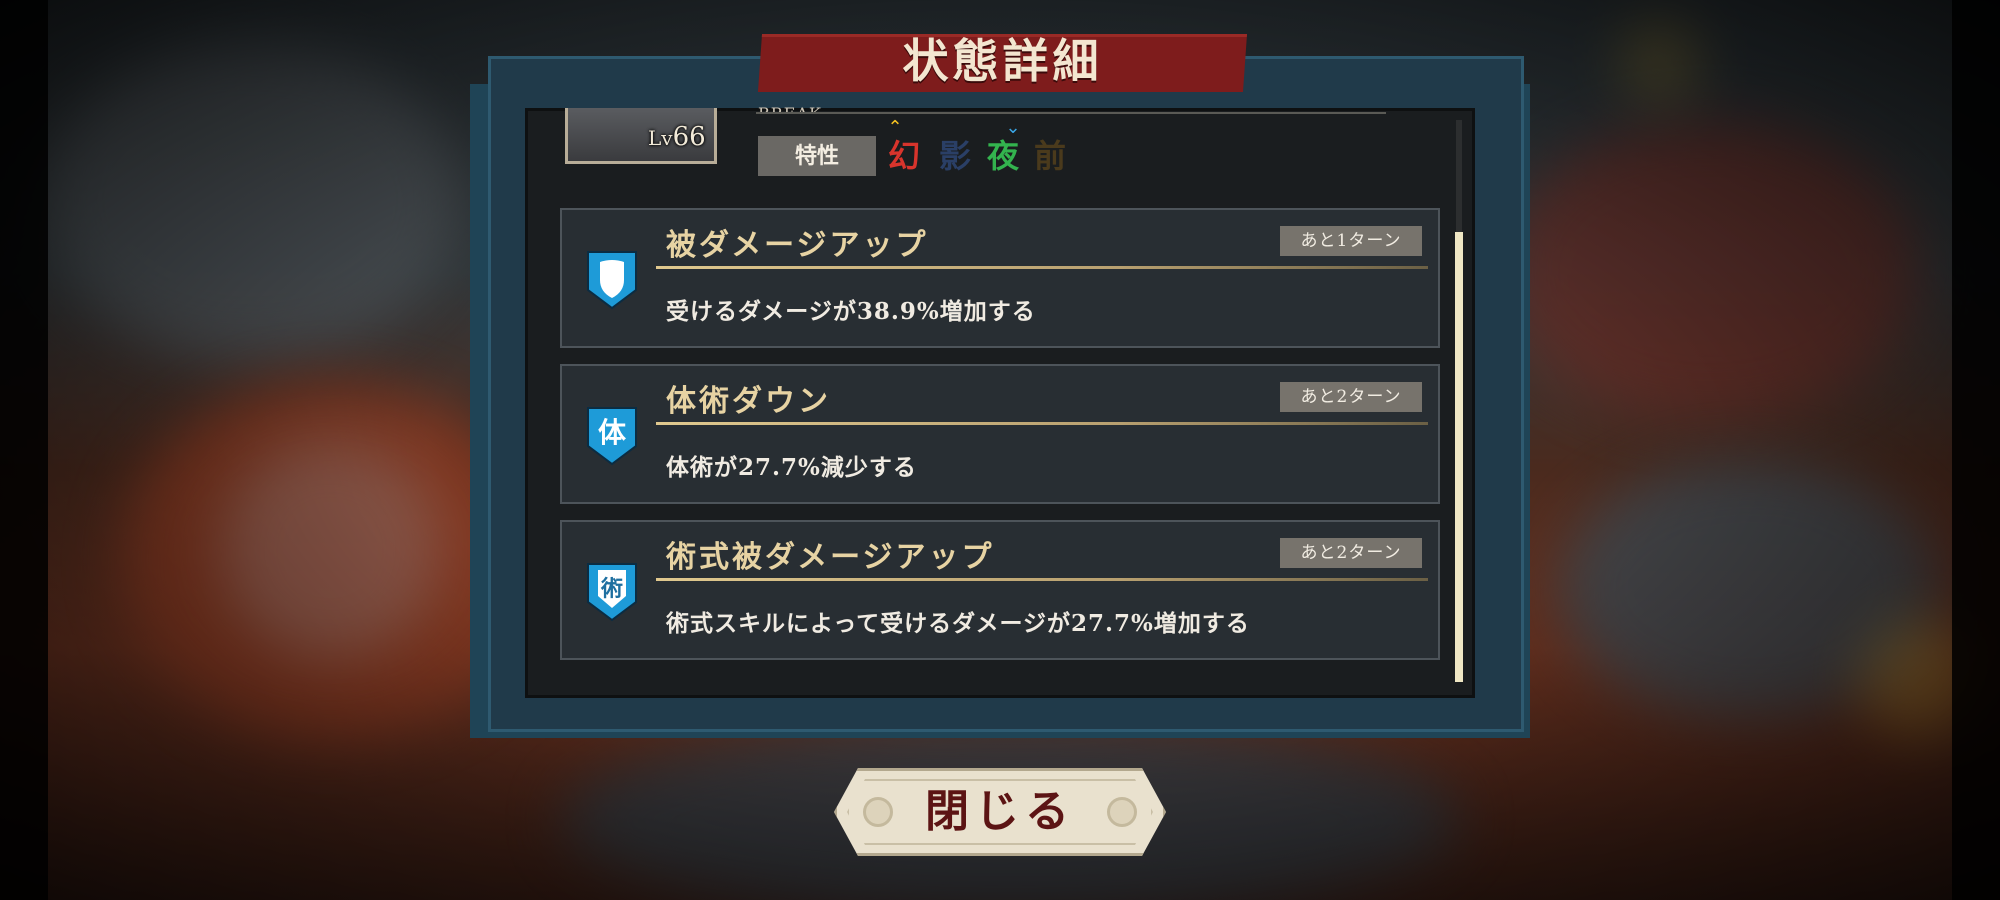  I want to click on trait-shadow-icon: 影, so click(955, 156).